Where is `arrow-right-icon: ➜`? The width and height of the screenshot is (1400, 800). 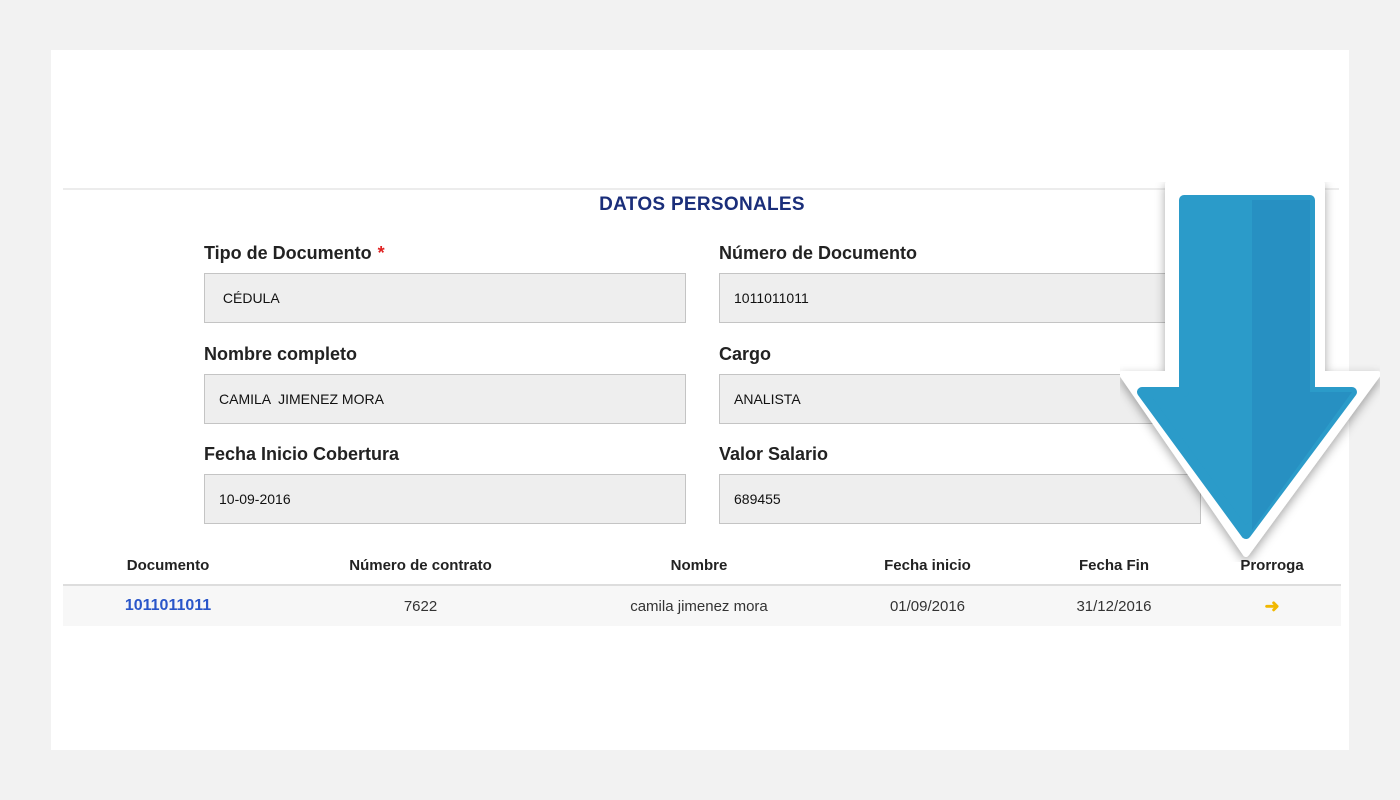 arrow-right-icon: ➜ is located at coordinates (1271, 606).